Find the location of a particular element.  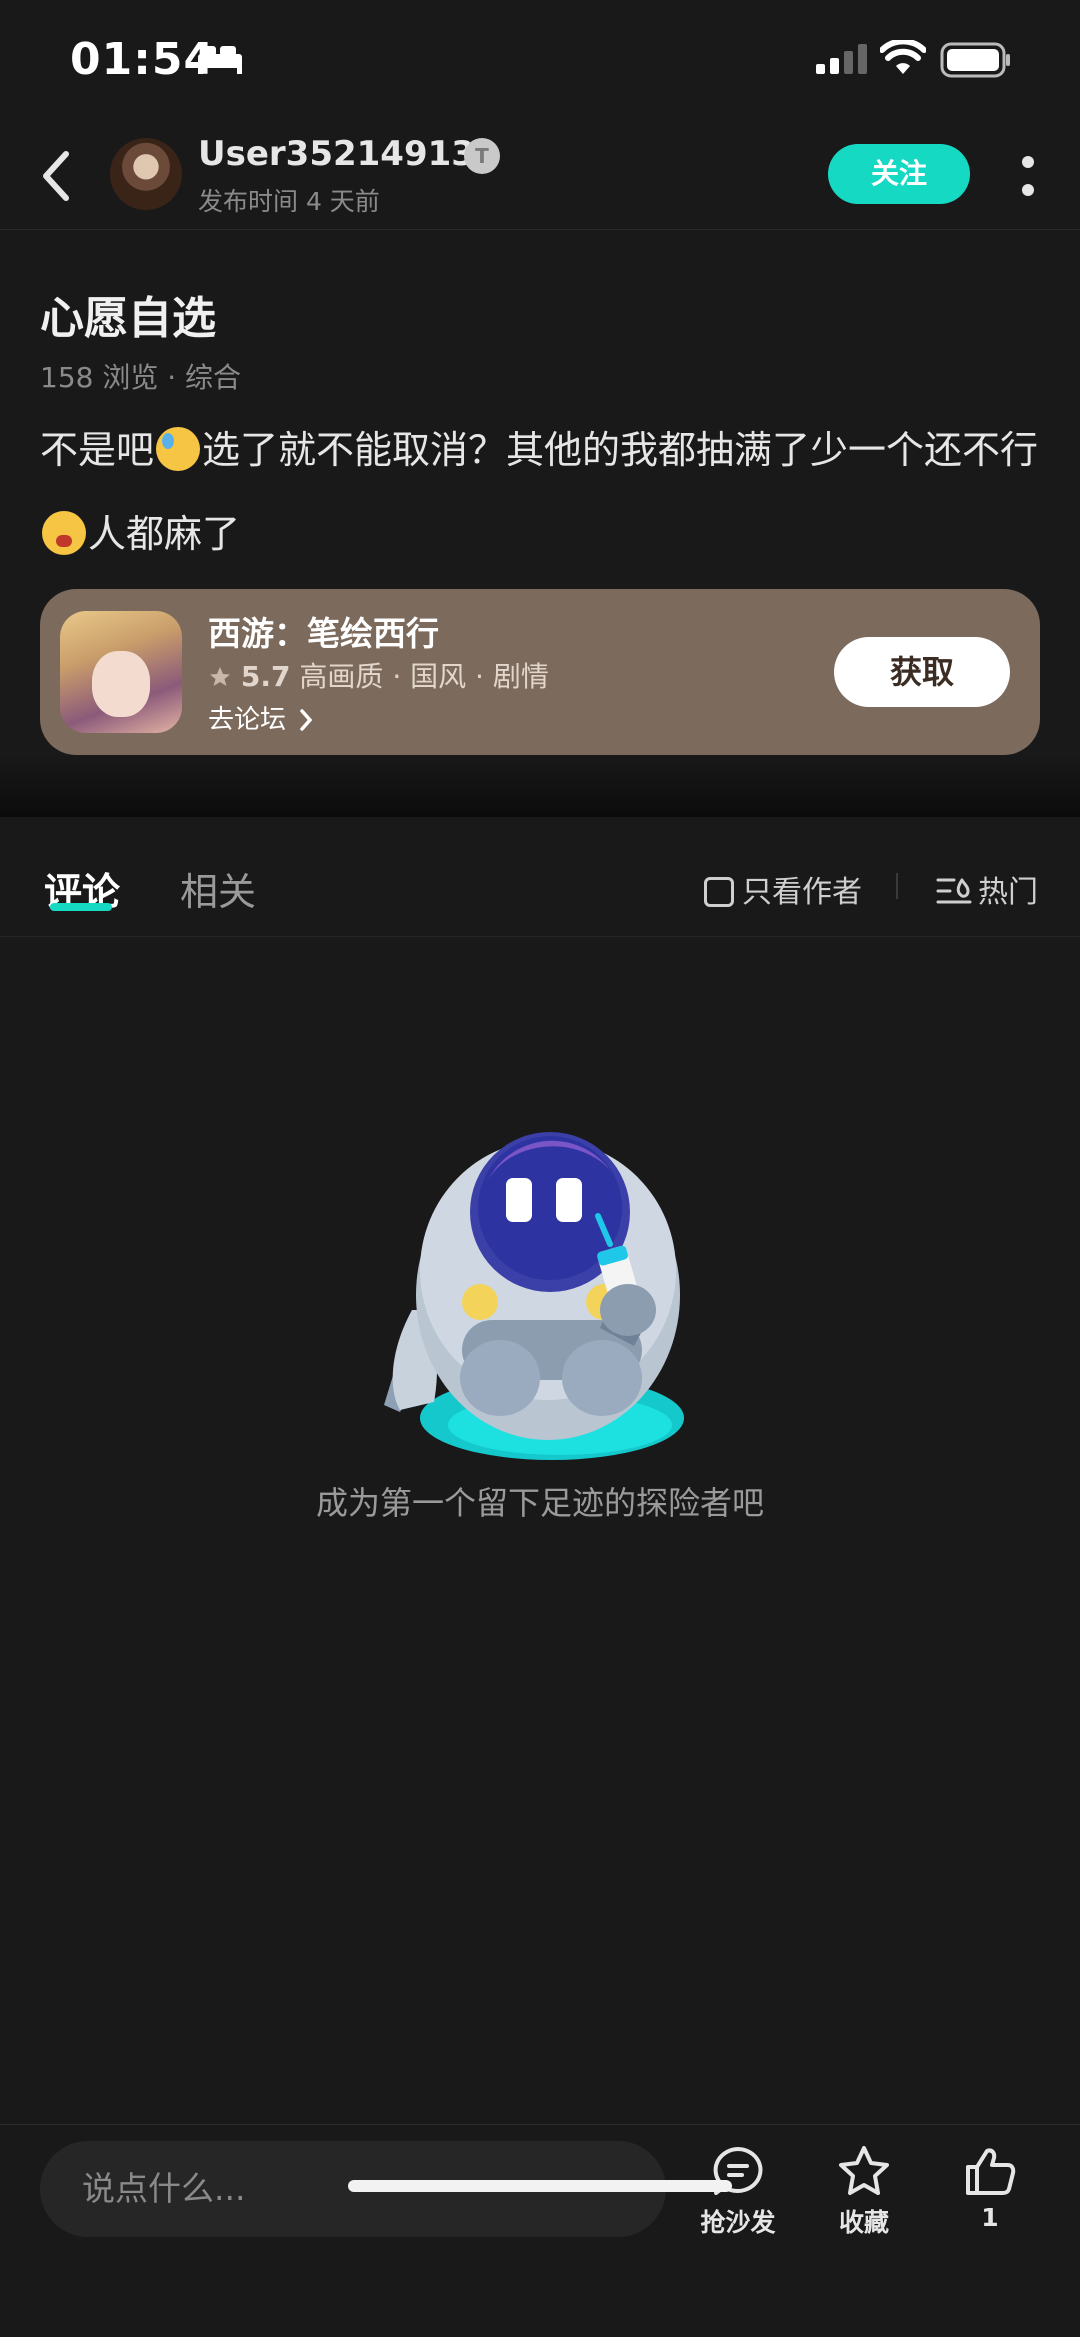

follow-button: 关注 is located at coordinates (899, 174).